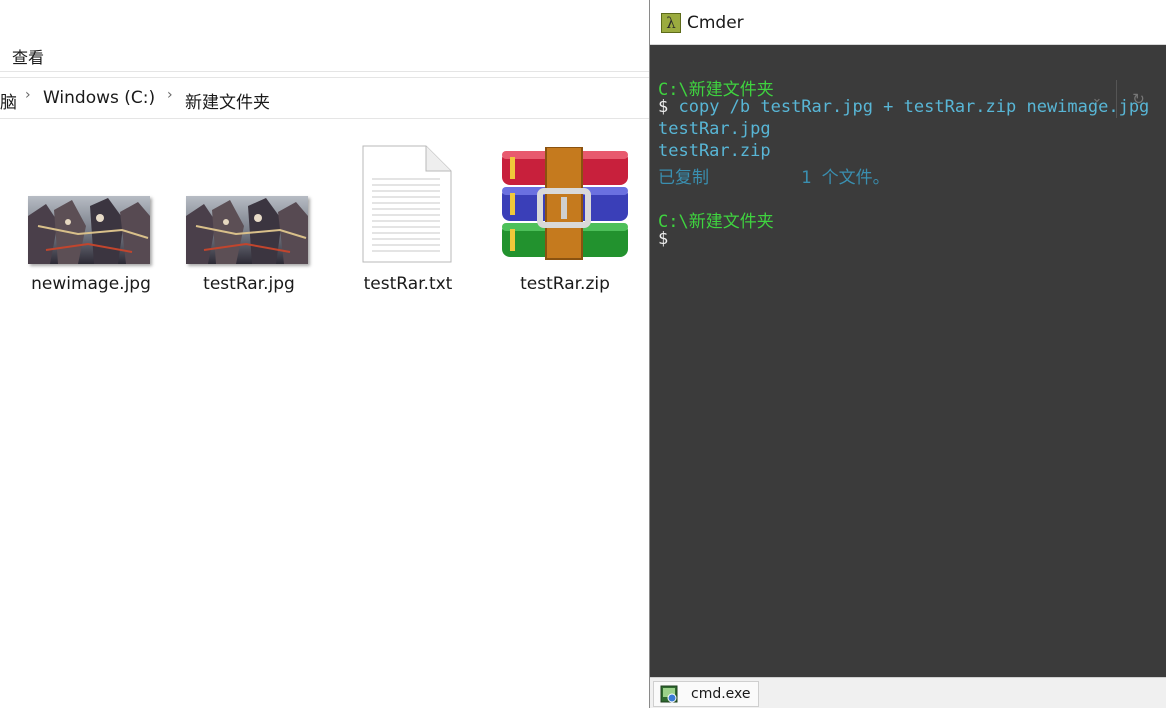 The height and width of the screenshot is (708, 1166). I want to click on terminal-line: testRar.zip, so click(714, 151).